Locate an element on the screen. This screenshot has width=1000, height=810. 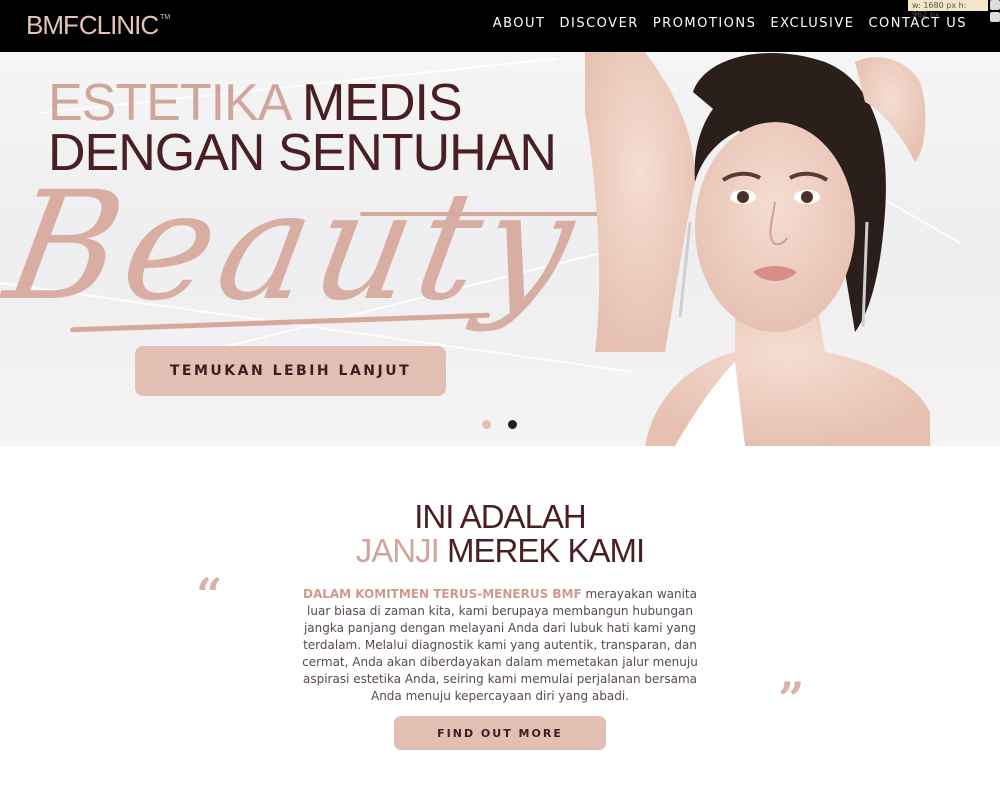
promise-heading-line2: JANJI MEREK KAMI is located at coordinates (500, 551).